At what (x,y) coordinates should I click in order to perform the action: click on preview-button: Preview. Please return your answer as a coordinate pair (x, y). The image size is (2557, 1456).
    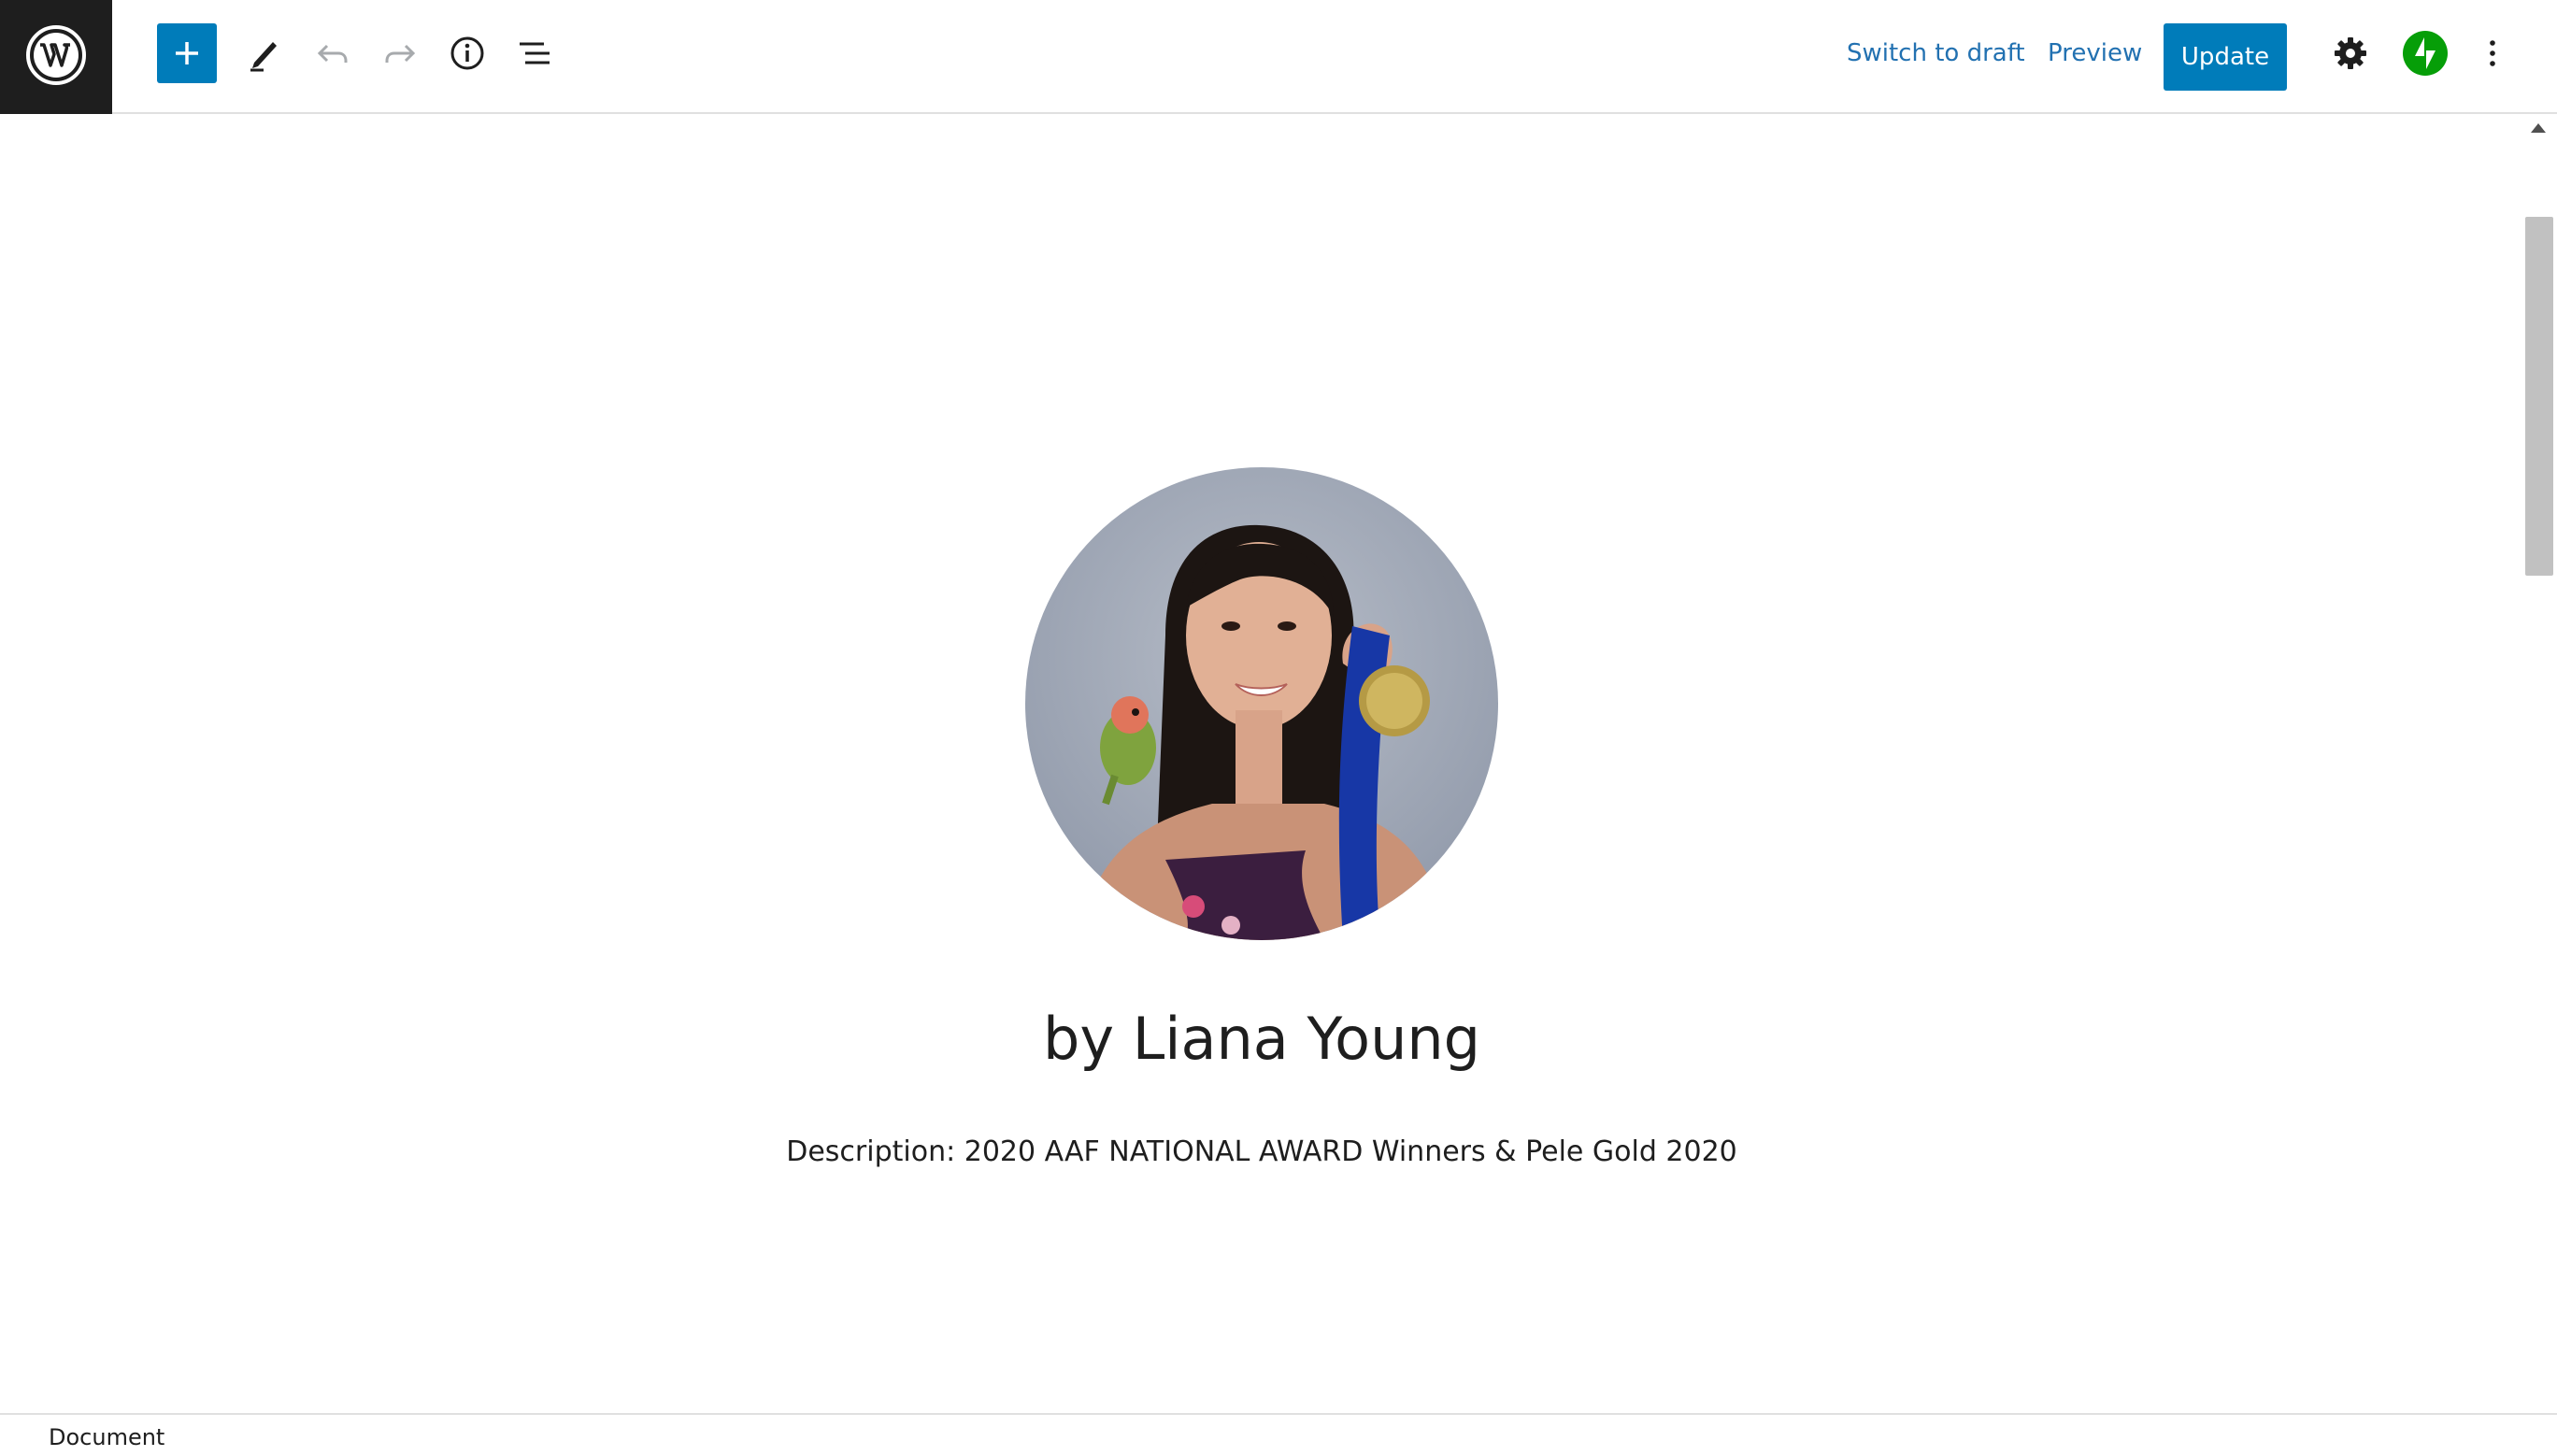
    Looking at the image, I should click on (2095, 53).